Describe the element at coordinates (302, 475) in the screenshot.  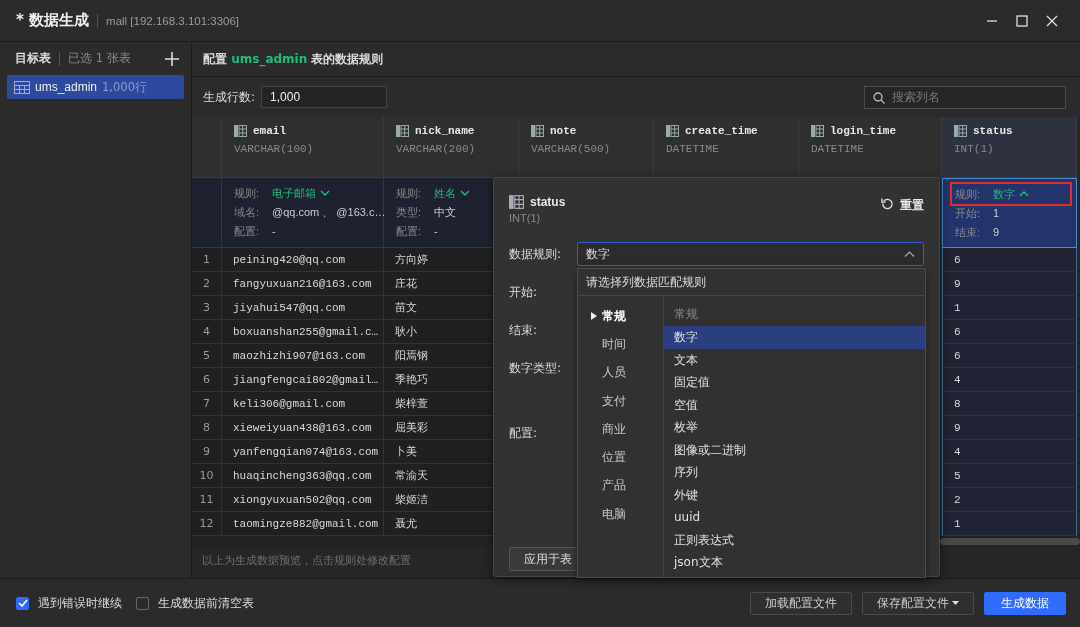
I see `table-cell: huaqincheng363@qq.com` at that location.